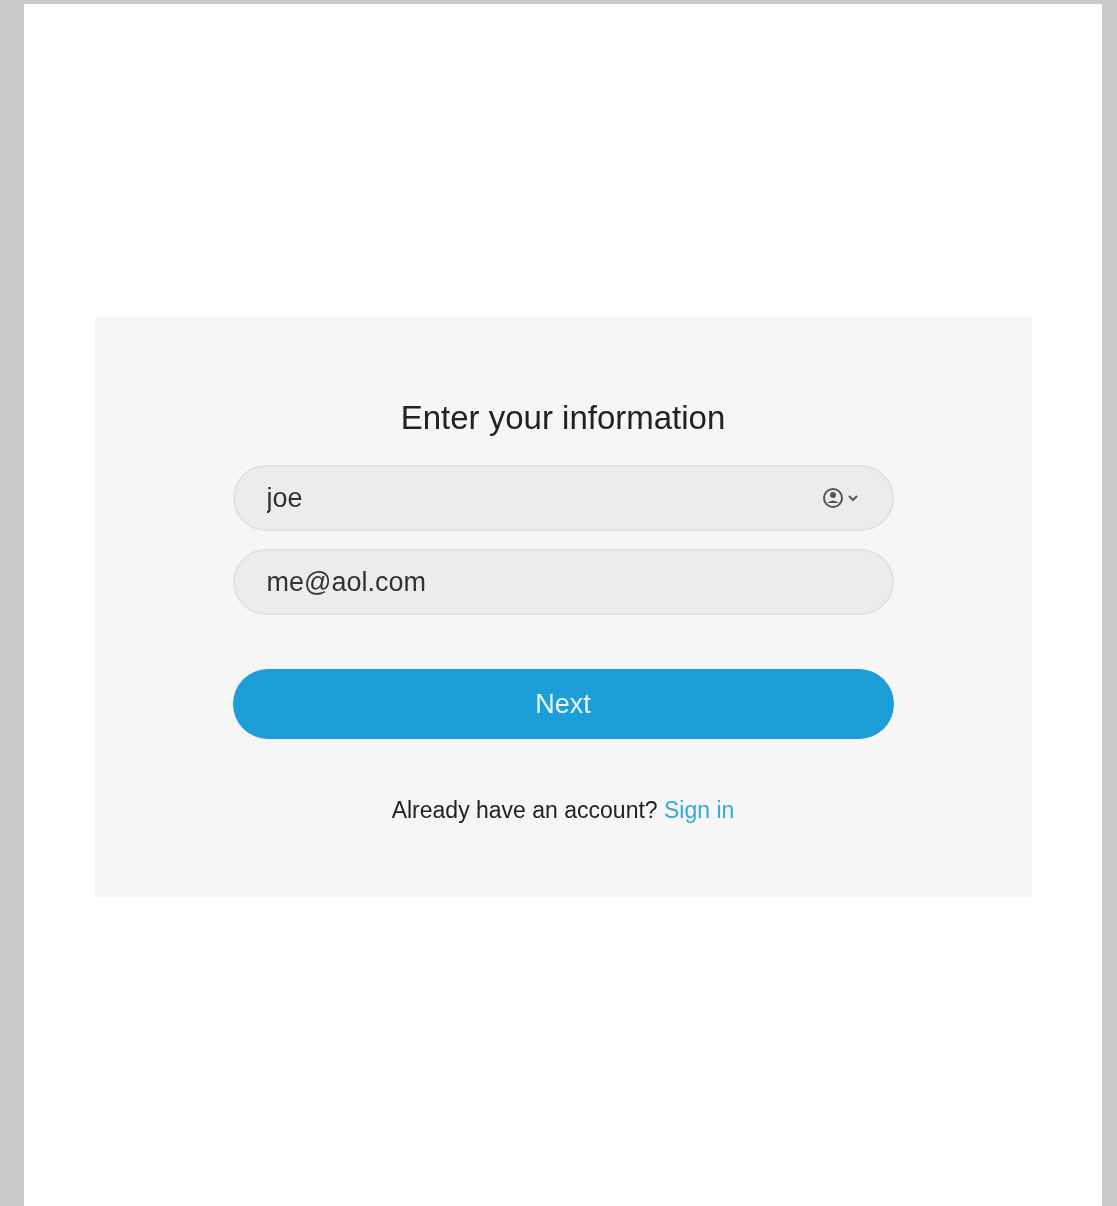 The image size is (1117, 1206). Describe the element at coordinates (563, 810) in the screenshot. I see `sign-in-prompt: Already have an account? Sign in` at that location.